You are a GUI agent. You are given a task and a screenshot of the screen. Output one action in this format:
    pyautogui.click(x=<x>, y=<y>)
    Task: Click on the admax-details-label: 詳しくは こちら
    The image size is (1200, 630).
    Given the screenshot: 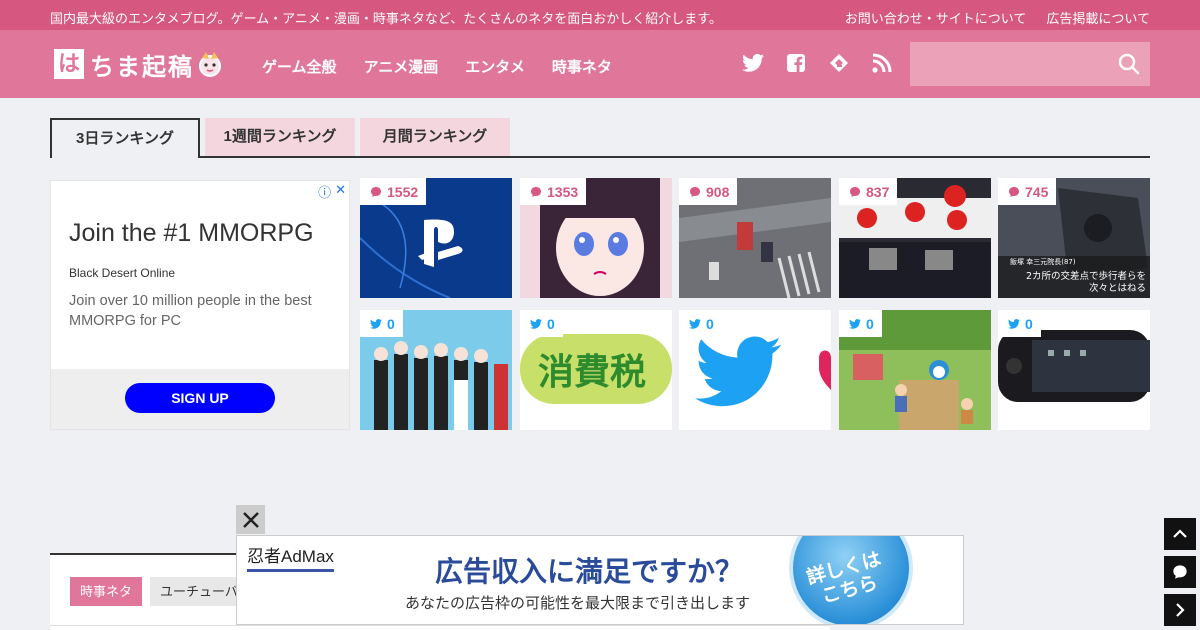 What is the action you would take?
    pyautogui.click(x=847, y=580)
    